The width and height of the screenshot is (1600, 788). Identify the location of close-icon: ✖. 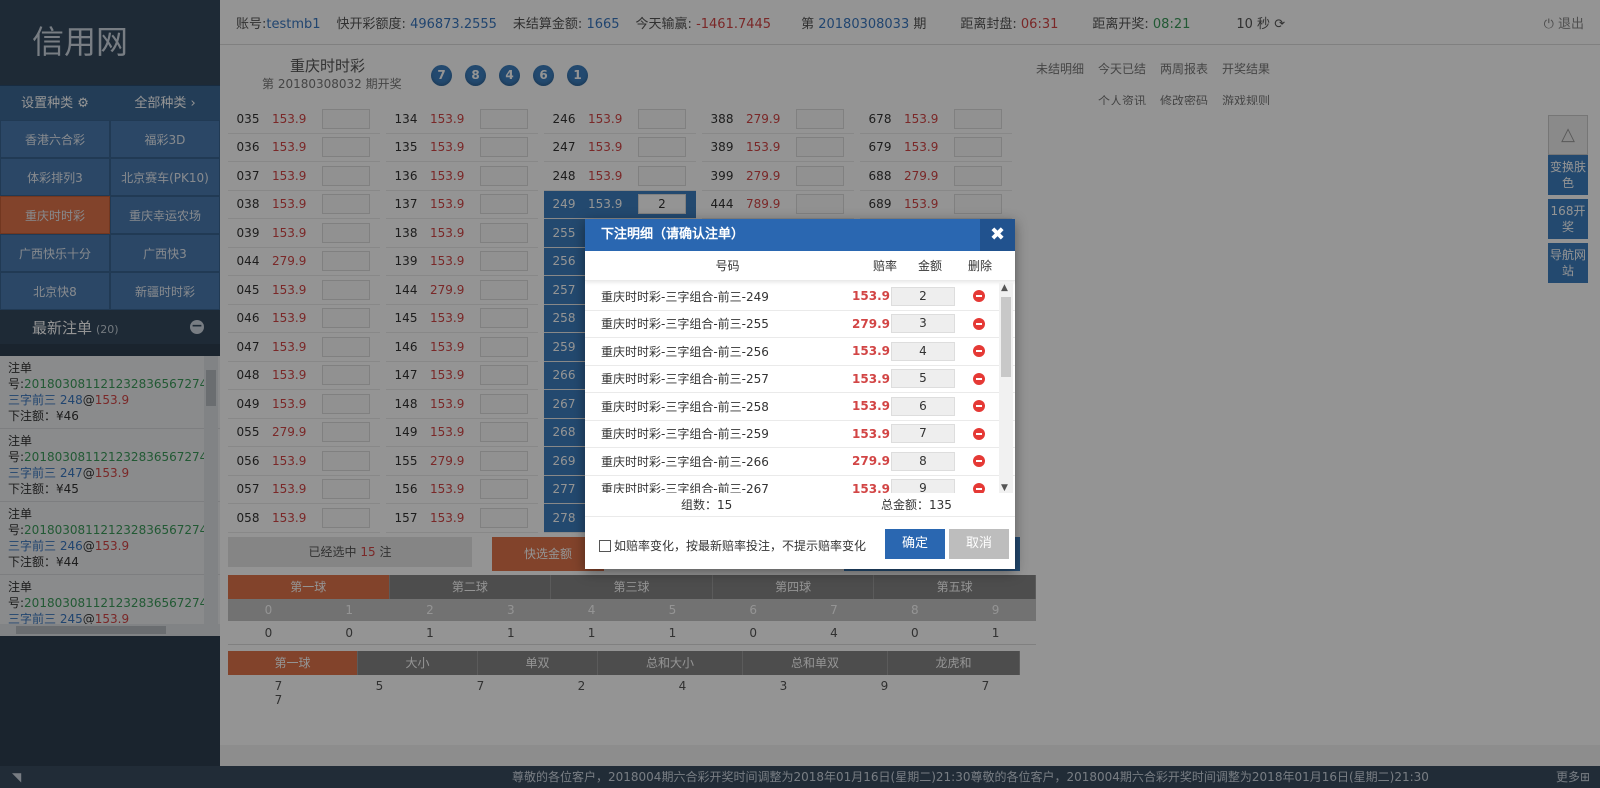
(997, 235).